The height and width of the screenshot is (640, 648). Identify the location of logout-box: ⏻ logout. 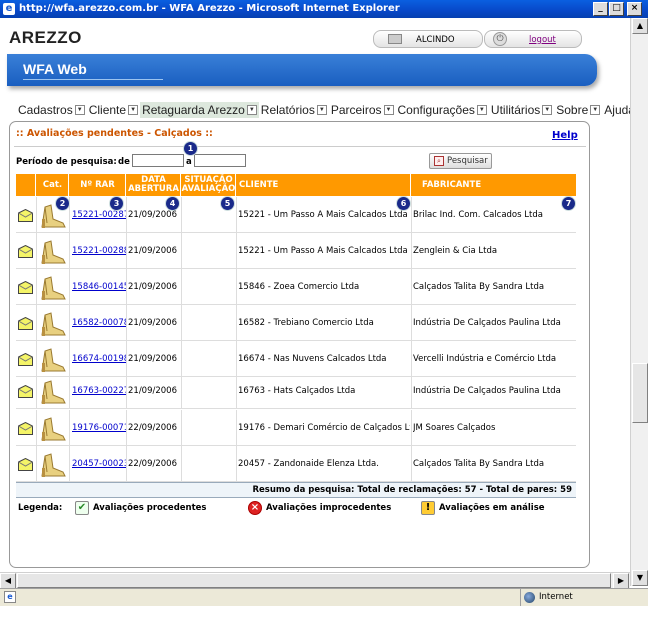
(533, 39).